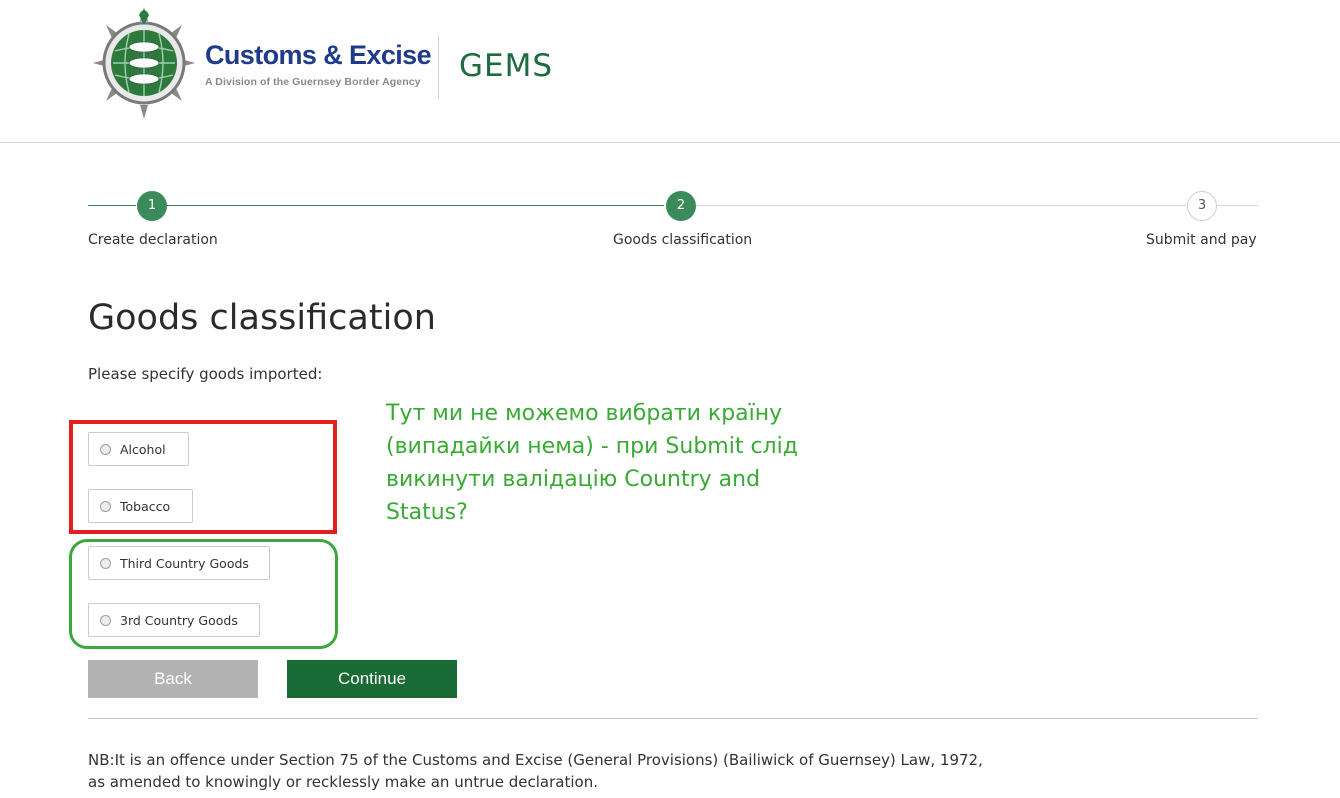  Describe the element at coordinates (673, 718) in the screenshot. I see `footer-divider` at that location.